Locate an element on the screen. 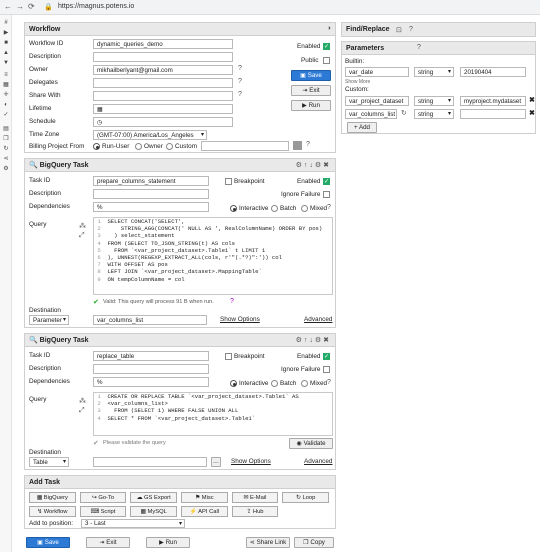 The image size is (540, 552). add-task-hub-button: ⇪ Hub is located at coordinates (255, 511).